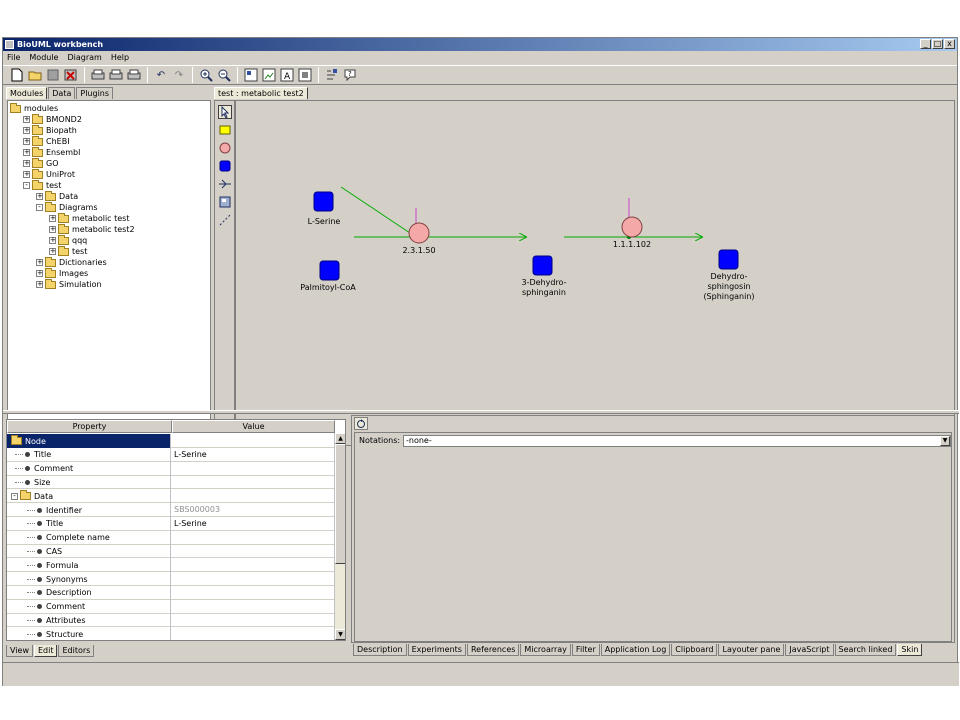  I want to click on property-name-cell: Description, so click(89, 592).